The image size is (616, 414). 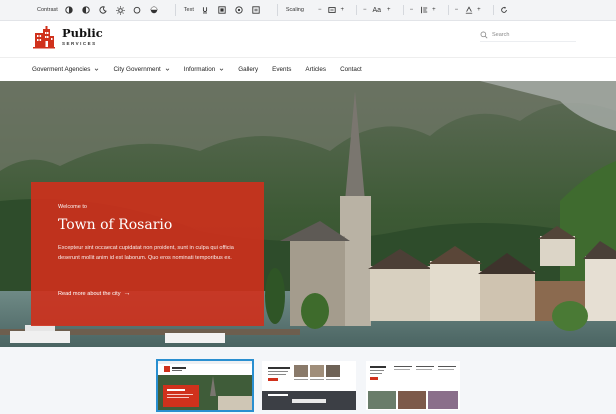 What do you see at coordinates (61, 69) in the screenshot?
I see `nav-item-label: Goverment Agencies` at bounding box center [61, 69].